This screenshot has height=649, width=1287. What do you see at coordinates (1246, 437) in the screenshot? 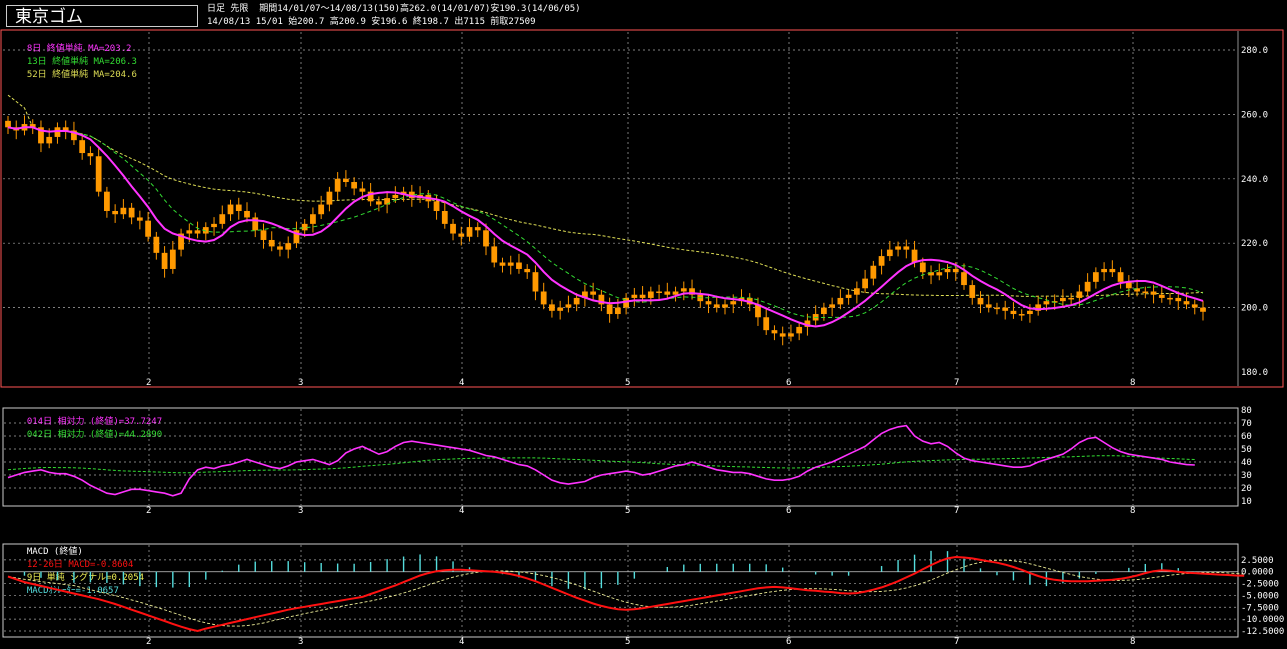
I see `rsi-tick-label: 60` at bounding box center [1246, 437].